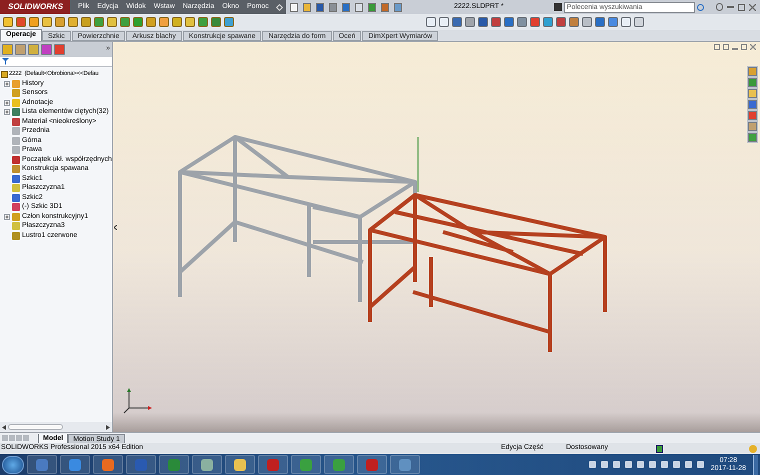 The width and height of the screenshot is (760, 475). What do you see at coordinates (115, 227) in the screenshot?
I see `panel-collapse-icon` at bounding box center [115, 227].